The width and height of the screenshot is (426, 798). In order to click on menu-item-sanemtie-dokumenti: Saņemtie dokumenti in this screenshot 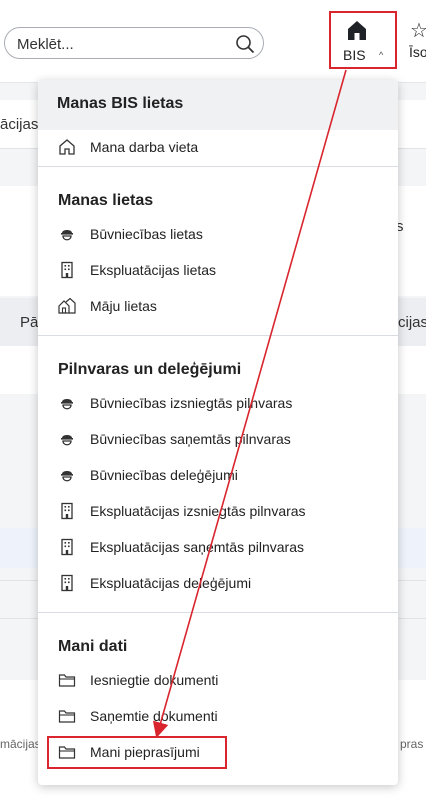, I will do `click(218, 717)`.